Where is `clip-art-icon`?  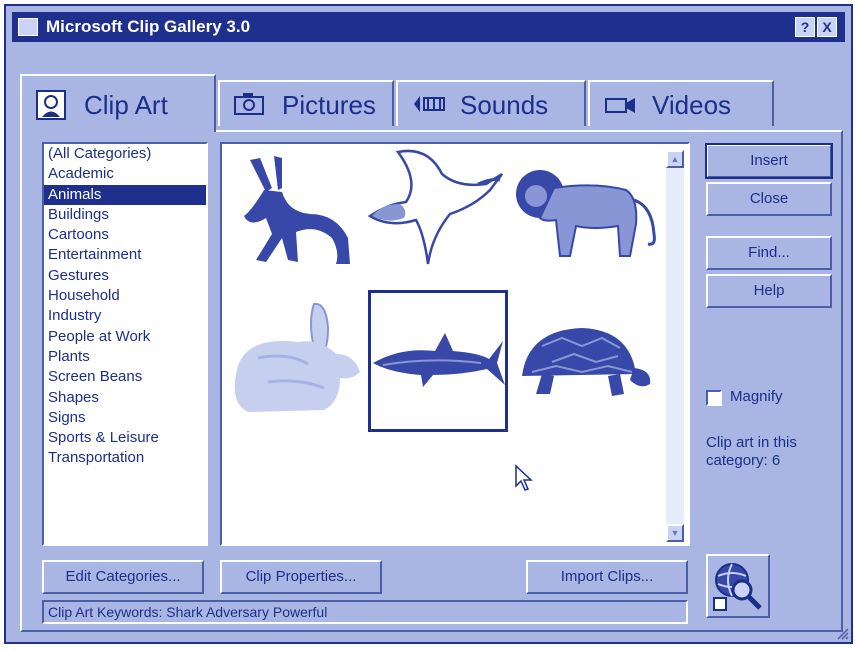 clip-art-icon is located at coordinates (51, 108).